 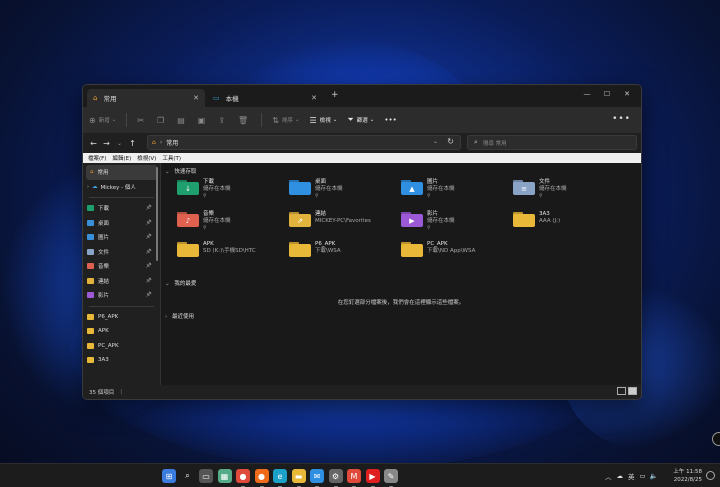 What do you see at coordinates (132, 143) in the screenshot?
I see `up-button: ↑` at bounding box center [132, 143].